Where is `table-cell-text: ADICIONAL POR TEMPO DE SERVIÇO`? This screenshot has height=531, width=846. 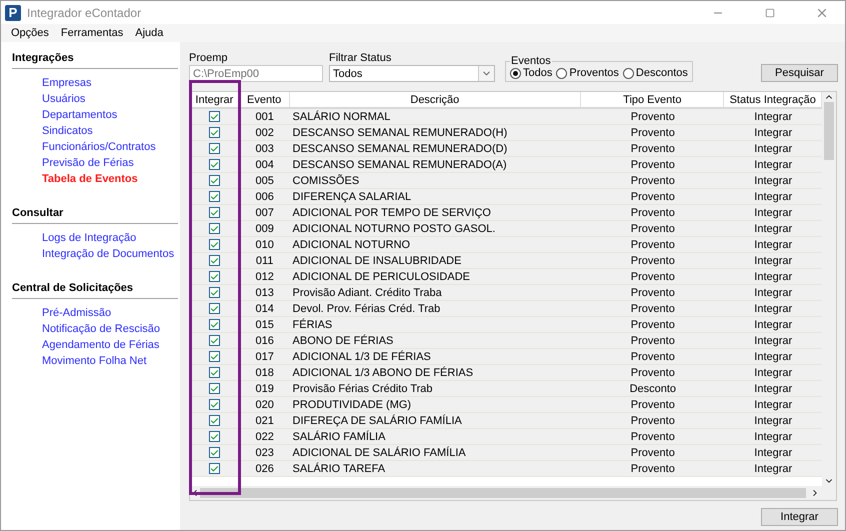 table-cell-text: ADICIONAL POR TEMPO DE SERVIÇO is located at coordinates (392, 213).